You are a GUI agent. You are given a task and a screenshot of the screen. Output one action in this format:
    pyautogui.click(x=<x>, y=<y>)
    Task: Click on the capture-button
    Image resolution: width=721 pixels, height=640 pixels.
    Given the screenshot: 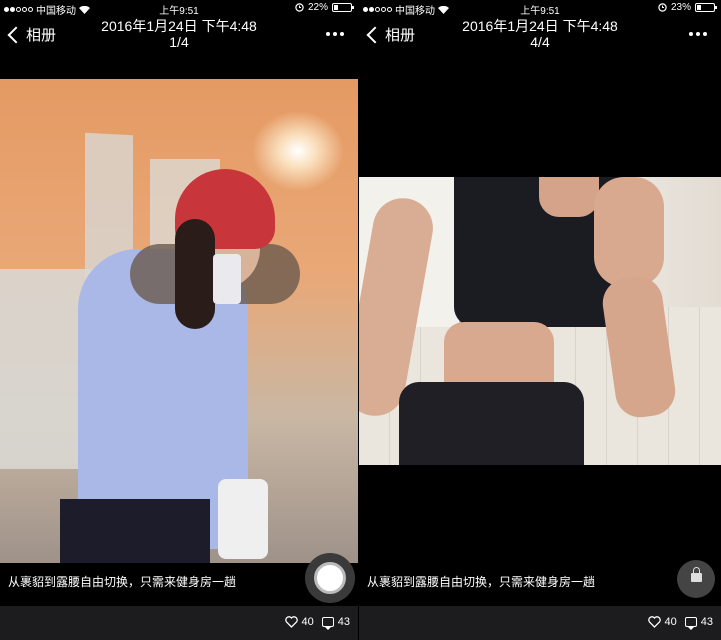 What is the action you would take?
    pyautogui.click(x=330, y=578)
    